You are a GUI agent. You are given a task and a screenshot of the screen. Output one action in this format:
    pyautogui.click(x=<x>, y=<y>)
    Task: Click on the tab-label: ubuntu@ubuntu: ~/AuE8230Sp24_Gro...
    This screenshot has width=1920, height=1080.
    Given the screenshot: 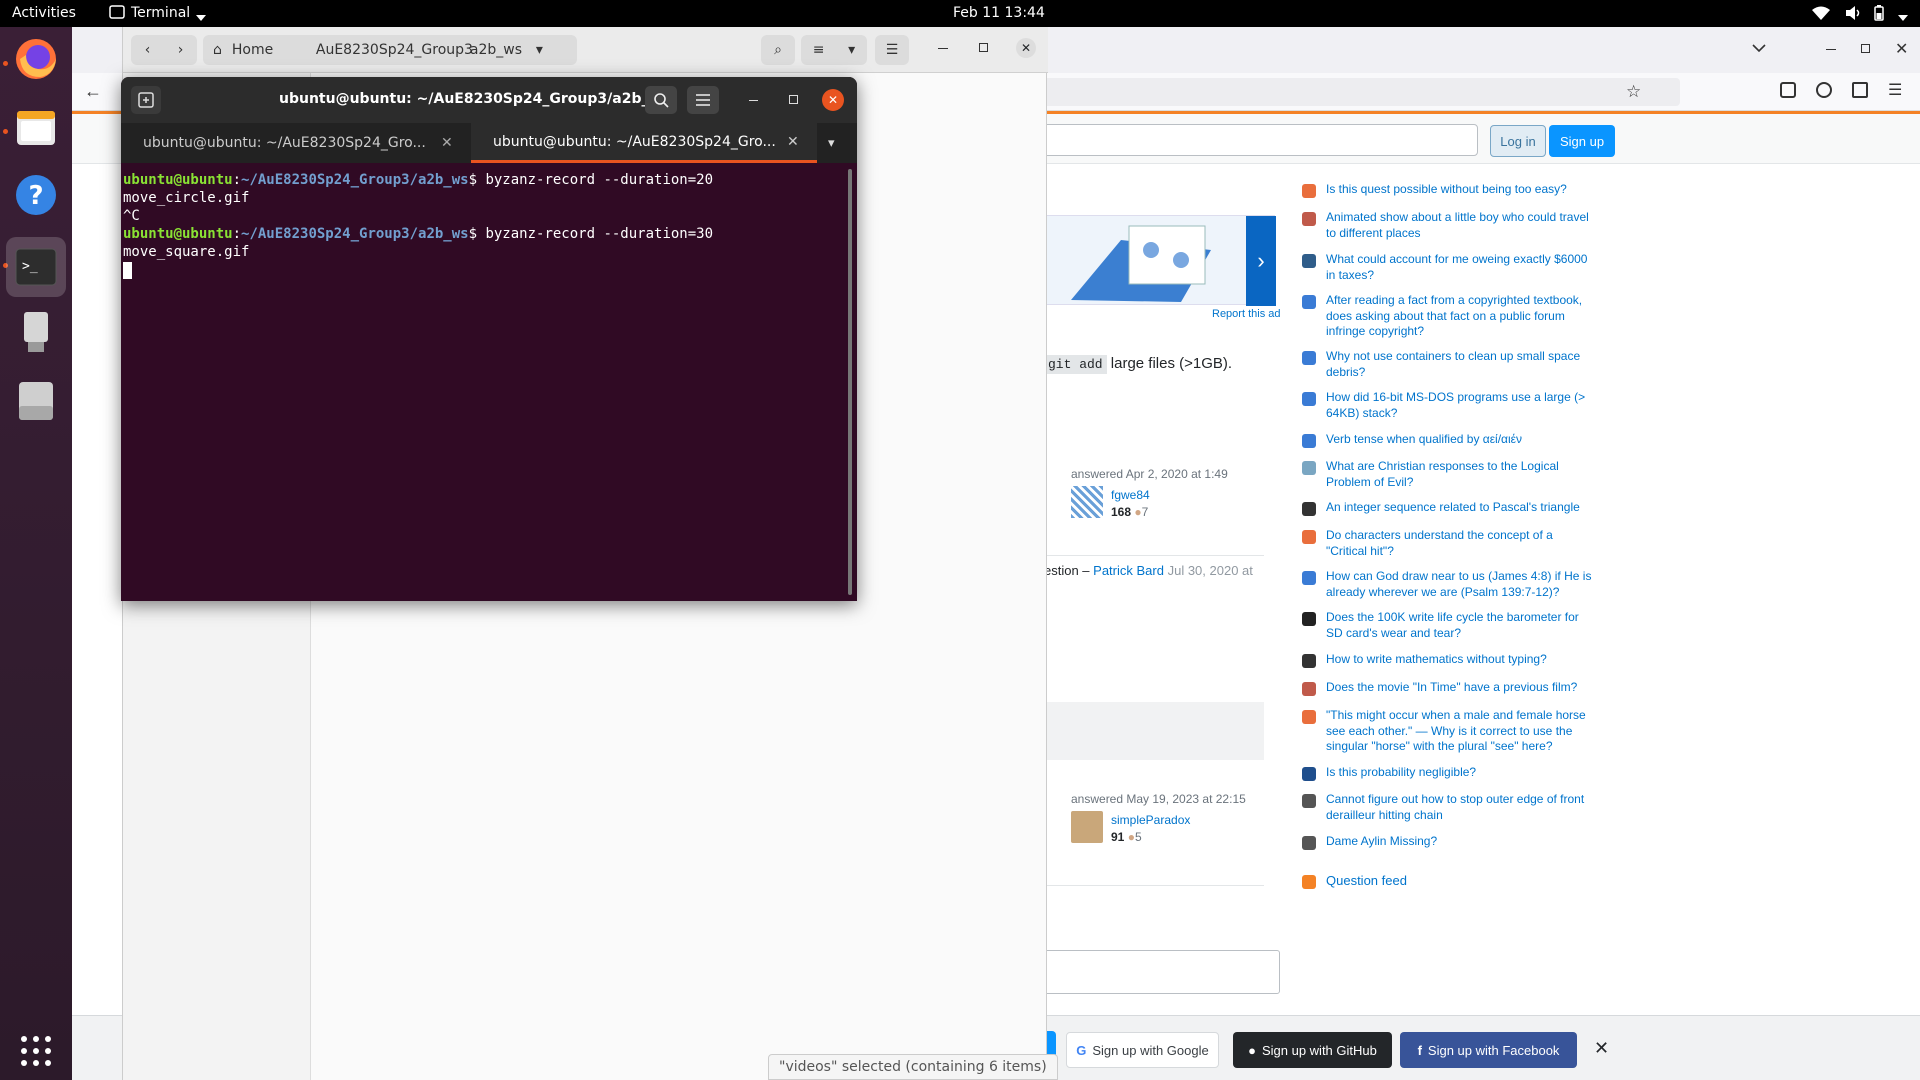 What is the action you would take?
    pyautogui.click(x=634, y=141)
    